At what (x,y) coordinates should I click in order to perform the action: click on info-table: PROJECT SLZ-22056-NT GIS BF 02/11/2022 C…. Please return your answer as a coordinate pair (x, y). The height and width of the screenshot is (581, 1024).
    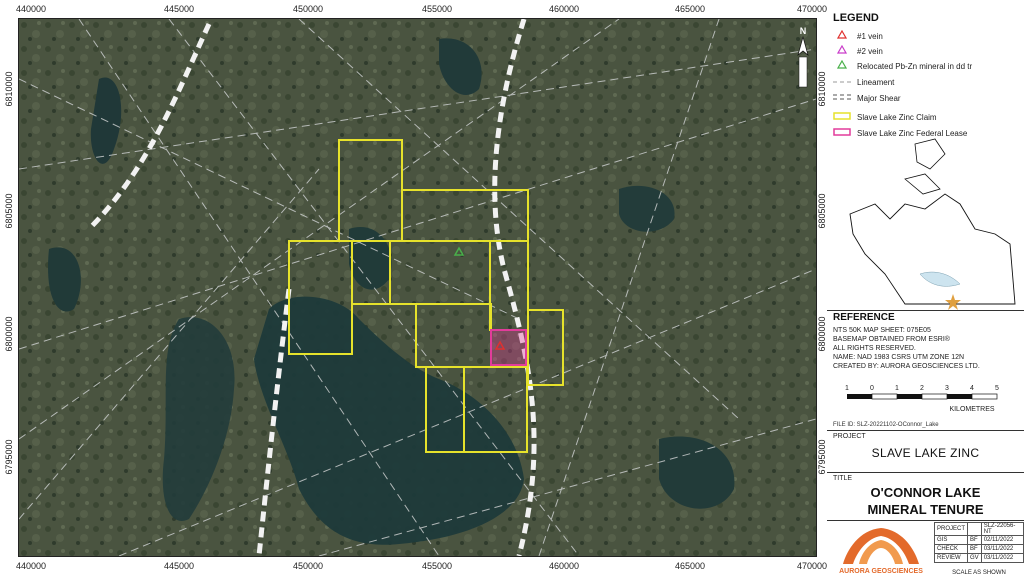
    Looking at the image, I should click on (978, 542).